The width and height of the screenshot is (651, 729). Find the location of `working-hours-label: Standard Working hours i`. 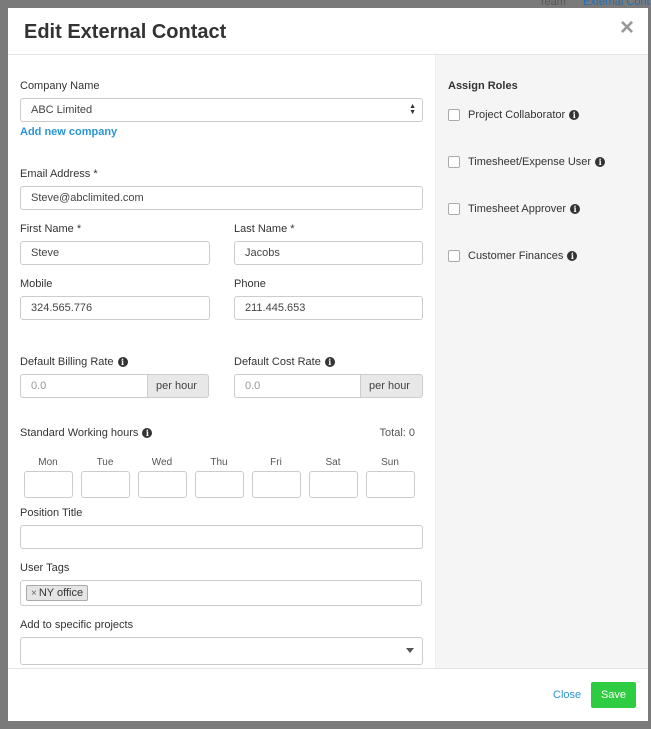

working-hours-label: Standard Working hours i is located at coordinates (86, 433).